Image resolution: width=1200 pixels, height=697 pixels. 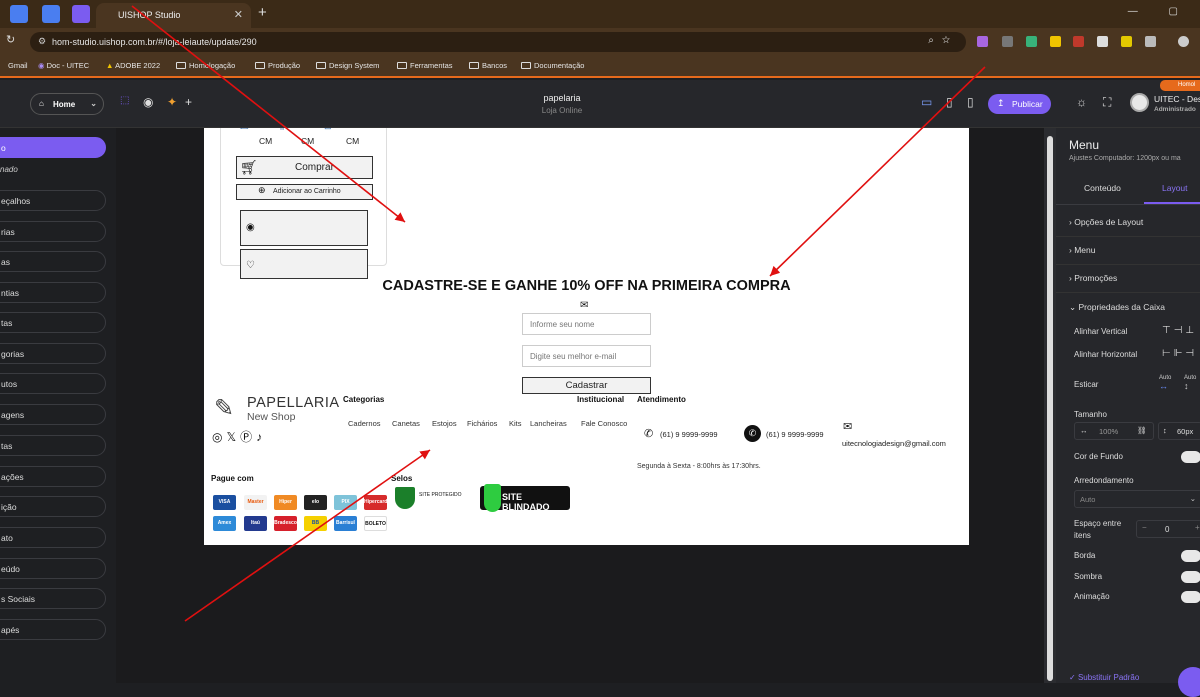 I want to click on extensions-puzzle-icon, so click(x=1150, y=41).